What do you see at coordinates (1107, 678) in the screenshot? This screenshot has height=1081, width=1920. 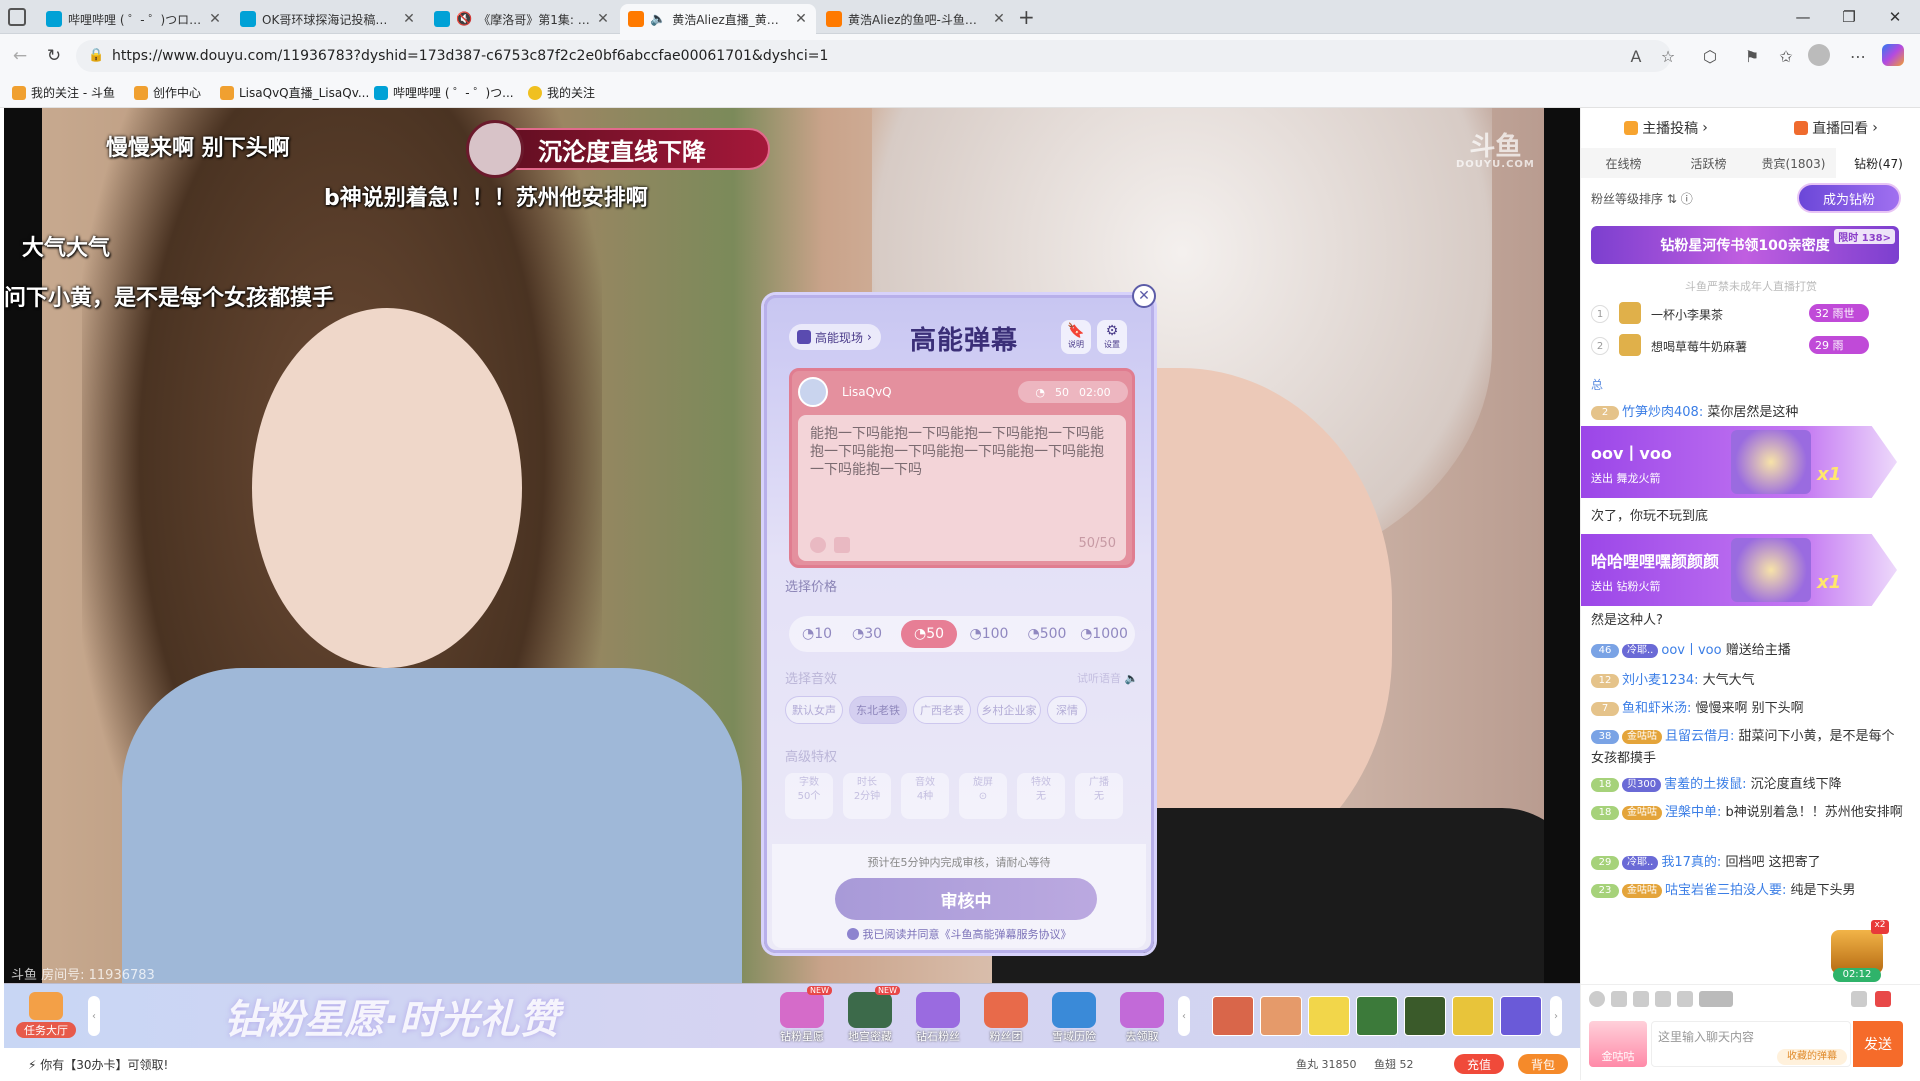 I see `sfx-preview-button: 试听语音 🔈` at bounding box center [1107, 678].